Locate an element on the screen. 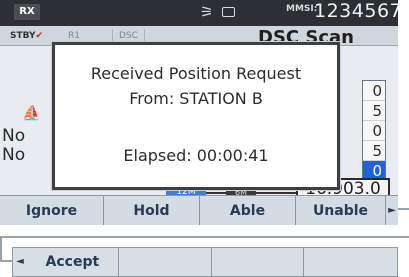 The image size is (409, 277). stby-tab: STBY✔ is located at coordinates (26, 36).